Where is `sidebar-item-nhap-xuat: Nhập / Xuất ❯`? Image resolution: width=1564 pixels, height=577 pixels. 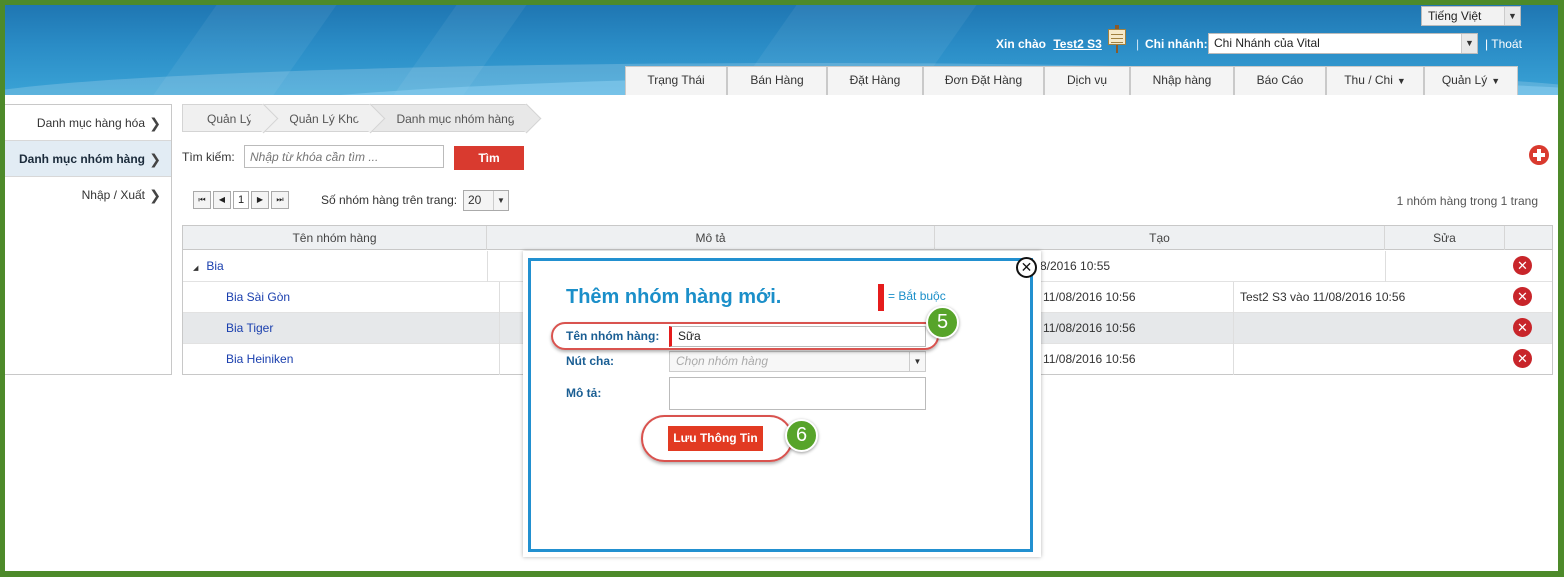 sidebar-item-nhap-xuat: Nhập / Xuất ❯ is located at coordinates (88, 195).